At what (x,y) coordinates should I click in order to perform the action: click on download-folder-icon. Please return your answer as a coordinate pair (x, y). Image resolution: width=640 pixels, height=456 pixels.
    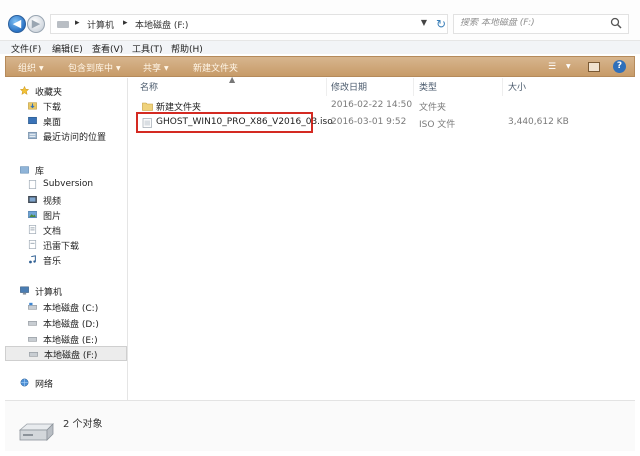
    Looking at the image, I should click on (32, 106).